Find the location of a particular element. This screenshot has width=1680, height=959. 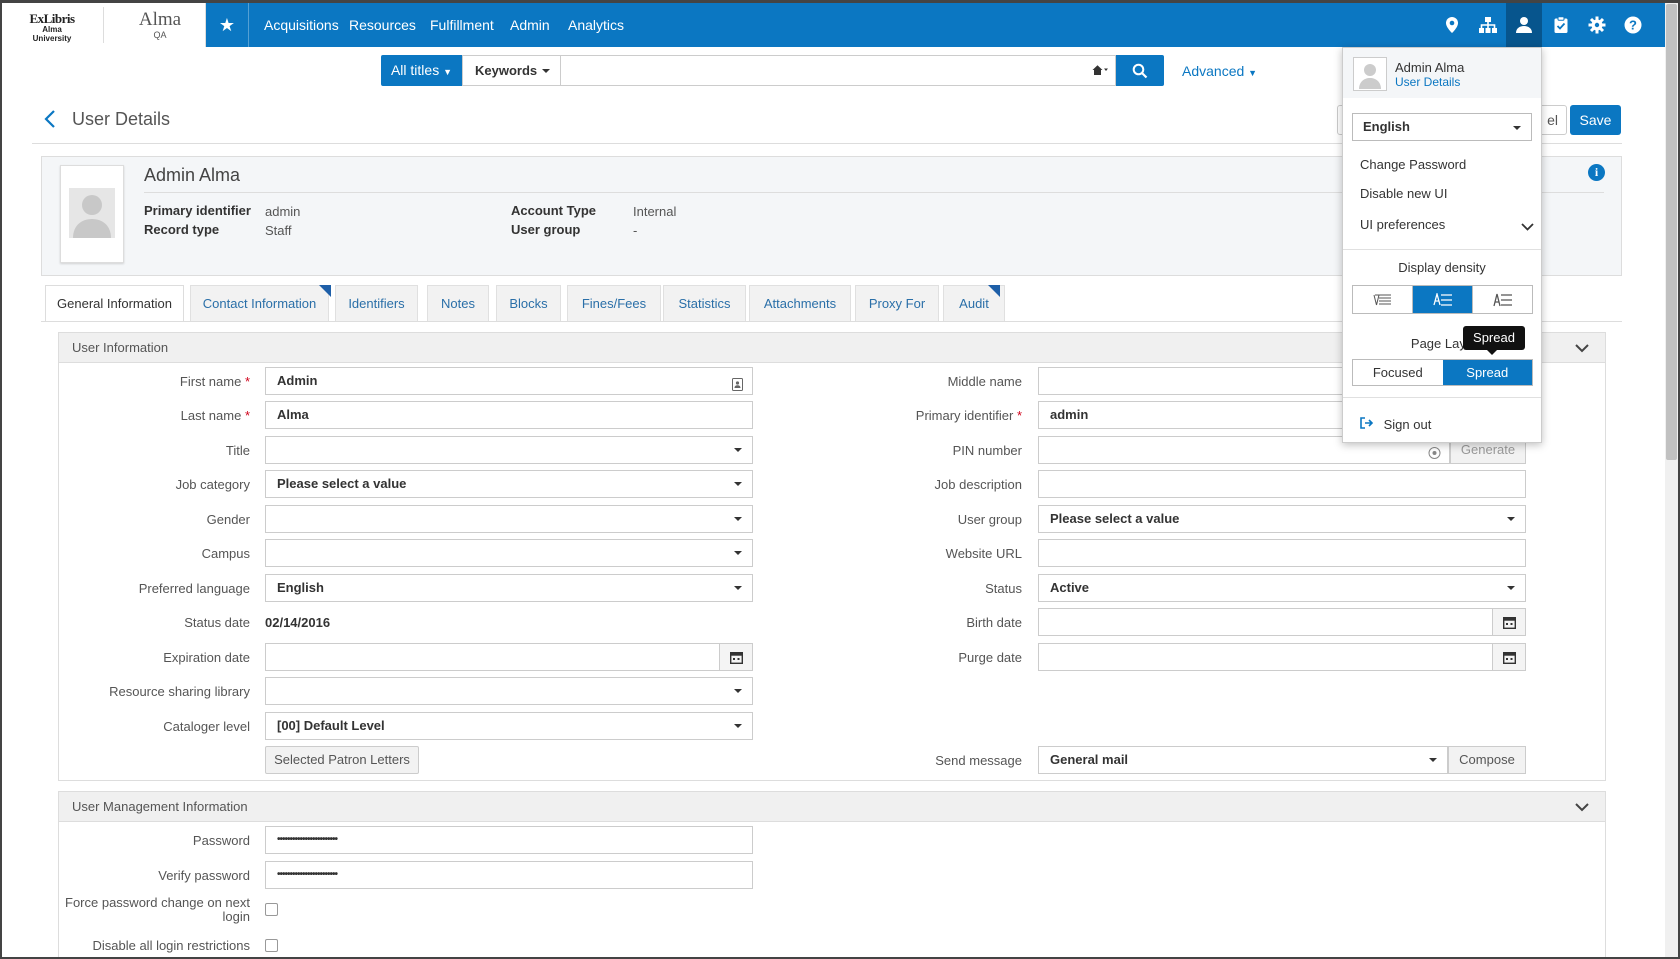

disable-login-restrictions-checkbox is located at coordinates (271, 945).